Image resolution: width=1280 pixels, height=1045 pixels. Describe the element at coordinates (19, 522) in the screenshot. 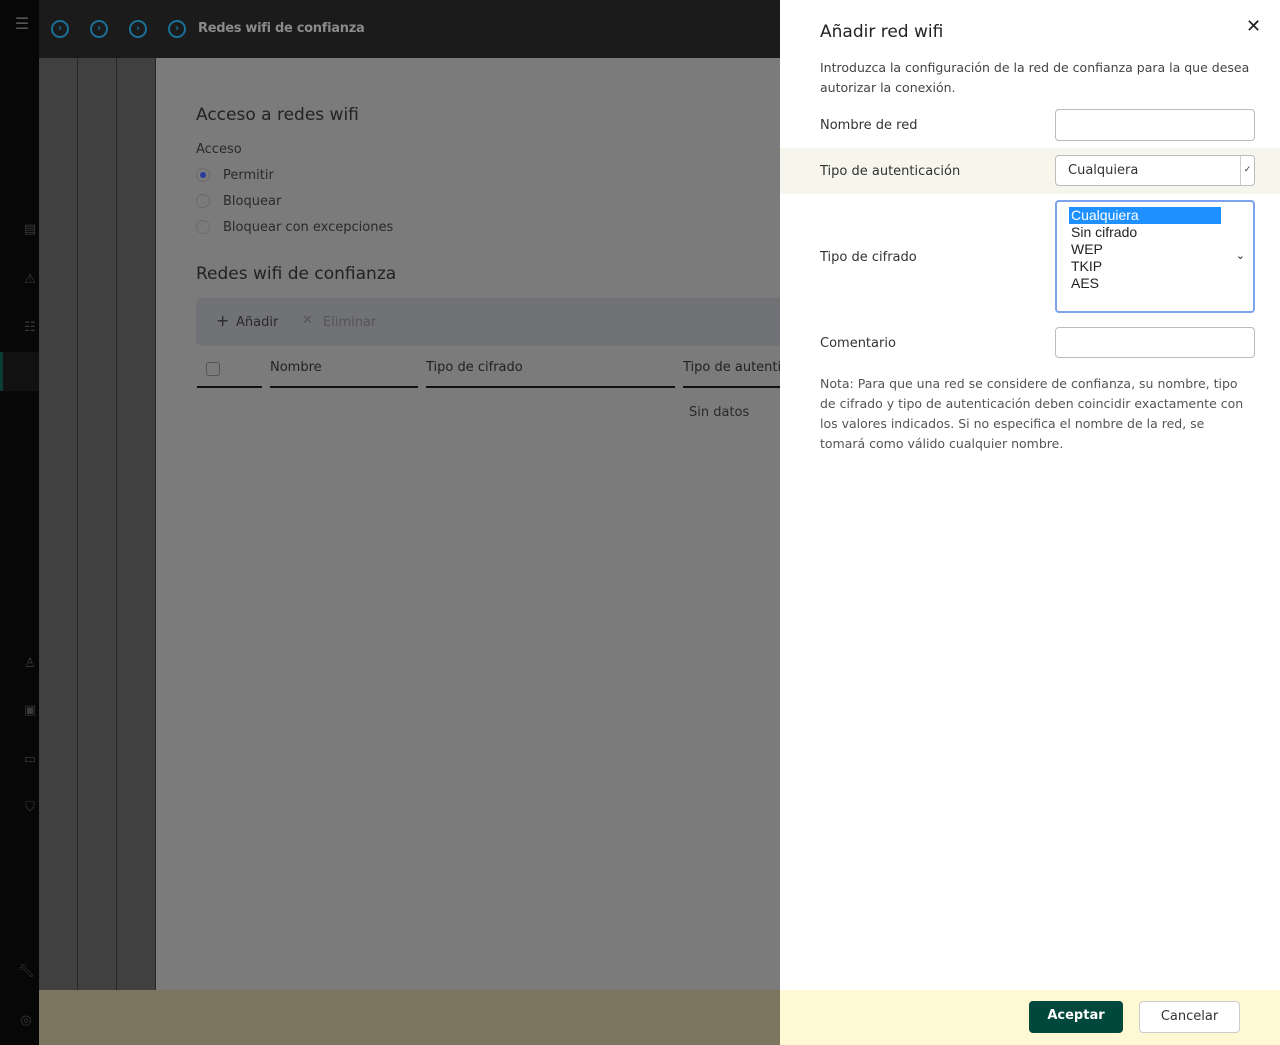

I see `sidebar: ☰ ▤ ⚠ ☷ ♙ ▣ ▭ ⛉ 🔧︎ ◎` at that location.